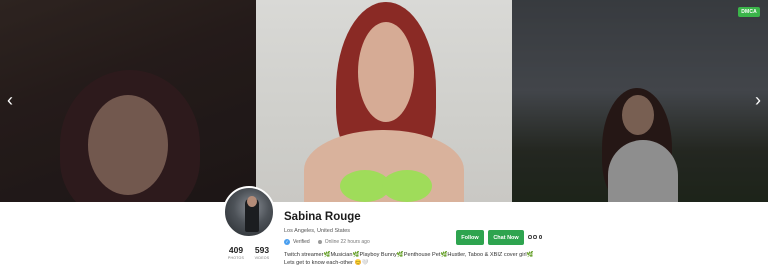  I want to click on chevron-left-icon: ‹, so click(10, 100).